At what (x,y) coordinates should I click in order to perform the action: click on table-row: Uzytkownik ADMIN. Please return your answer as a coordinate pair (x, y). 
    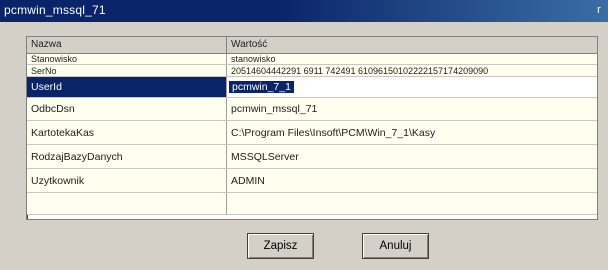
    Looking at the image, I should click on (312, 181).